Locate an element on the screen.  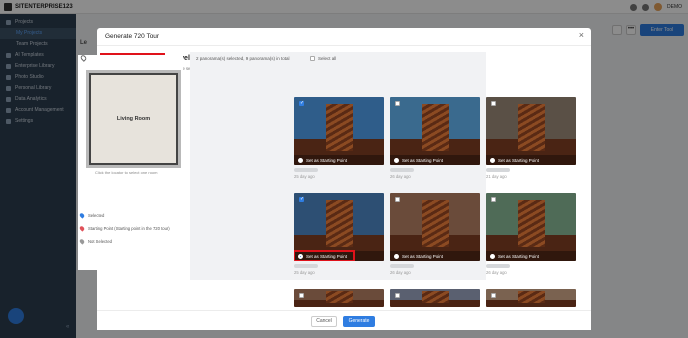
room-living-room: Living Room is located at coordinates (133, 119).